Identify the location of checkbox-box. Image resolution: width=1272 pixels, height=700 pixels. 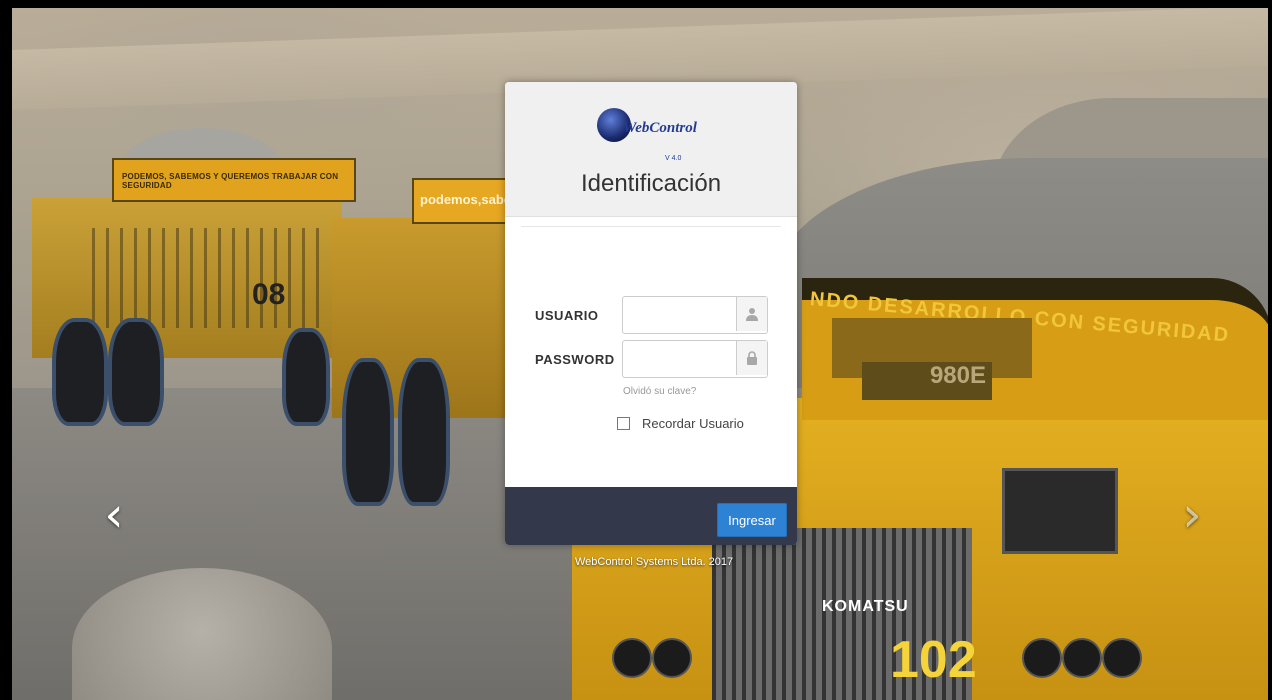
(623, 423).